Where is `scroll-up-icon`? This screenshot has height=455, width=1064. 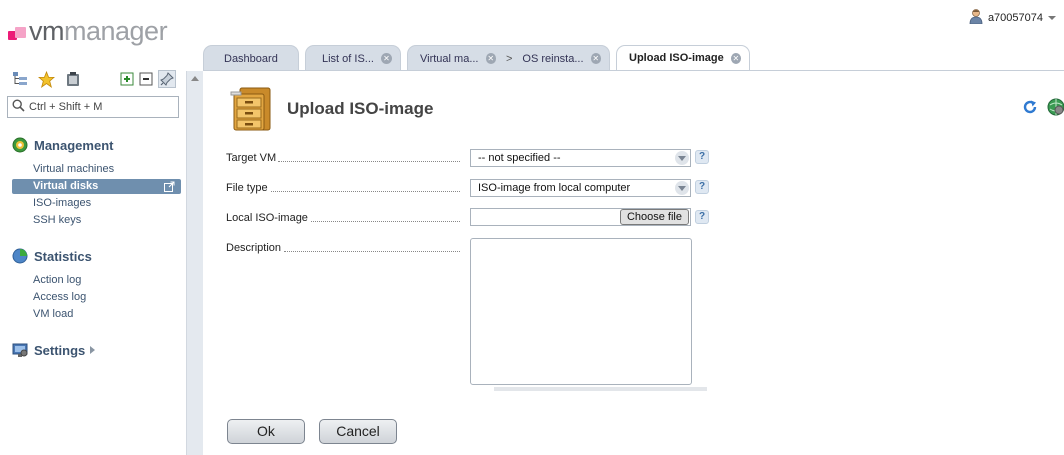
scroll-up-icon is located at coordinates (195, 78).